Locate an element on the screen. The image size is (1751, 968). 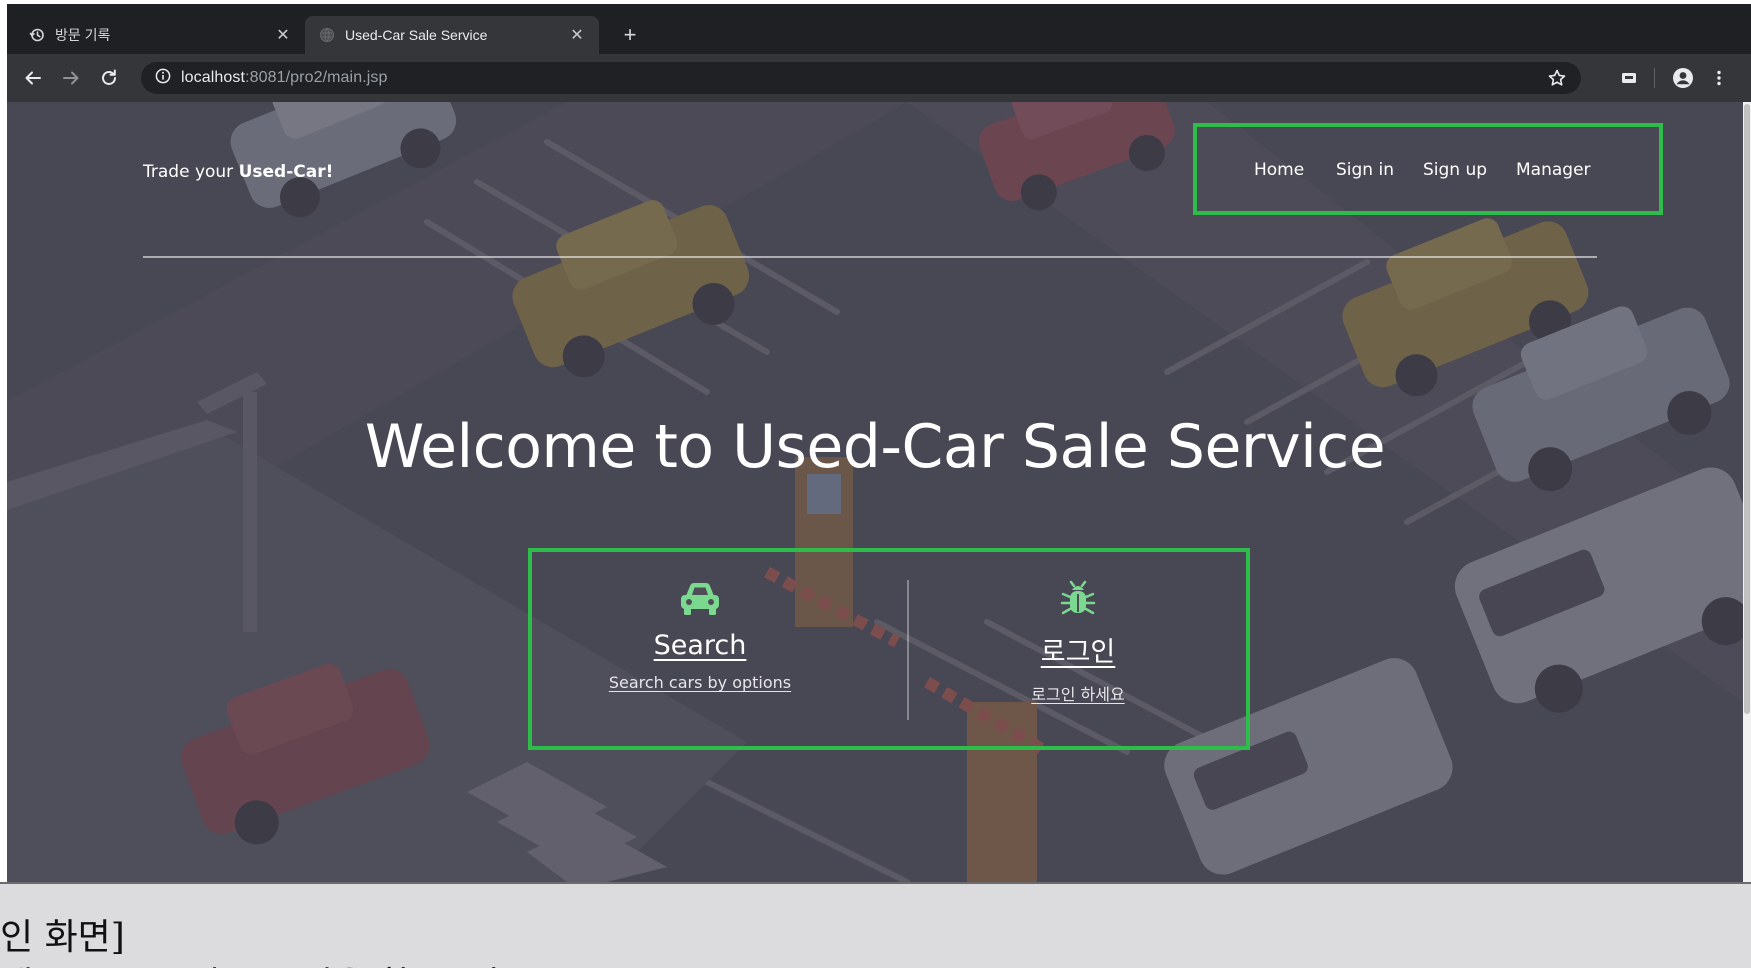
tab-used-car-sale-service: Used-Car Sale Service ✕ is located at coordinates (452, 35).